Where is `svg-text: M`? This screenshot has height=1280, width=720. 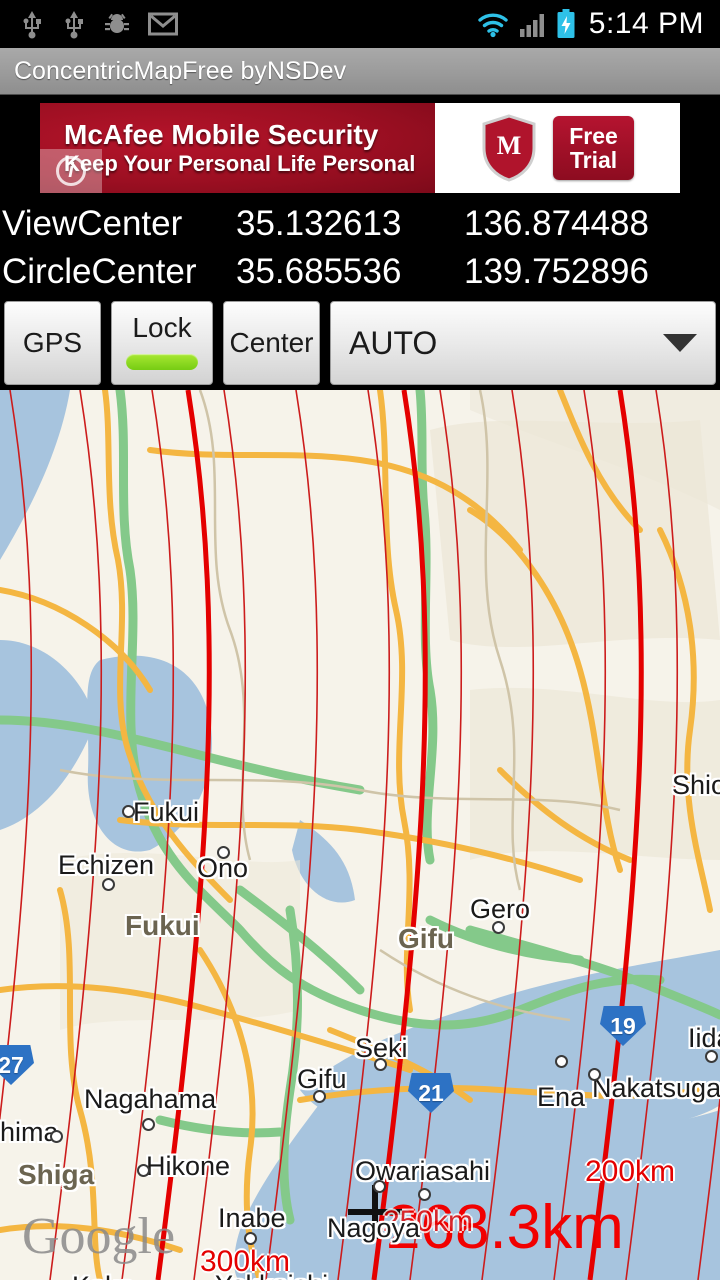
svg-text: M is located at coordinates (509, 145).